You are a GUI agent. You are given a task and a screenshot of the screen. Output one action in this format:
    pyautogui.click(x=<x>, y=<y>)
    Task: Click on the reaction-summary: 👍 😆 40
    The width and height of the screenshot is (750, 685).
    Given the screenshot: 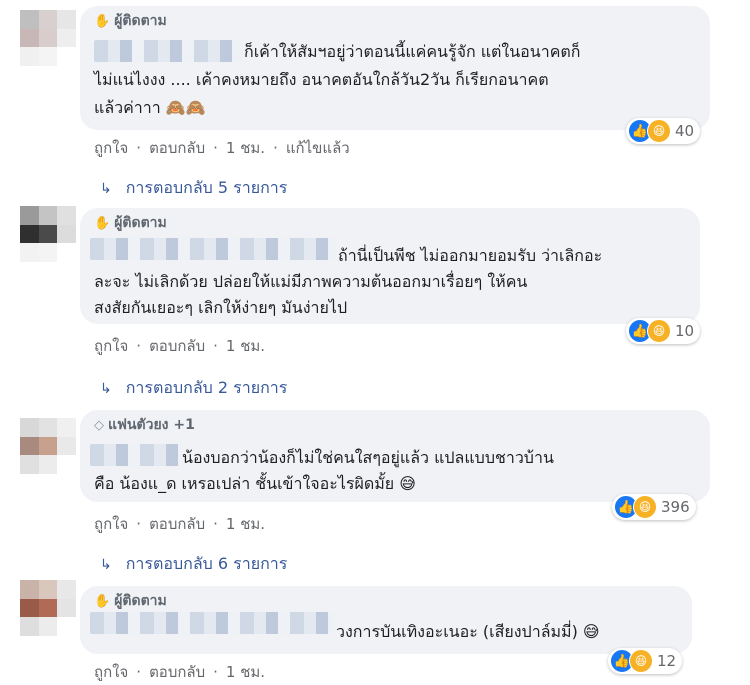 What is the action you would take?
    pyautogui.click(x=663, y=131)
    